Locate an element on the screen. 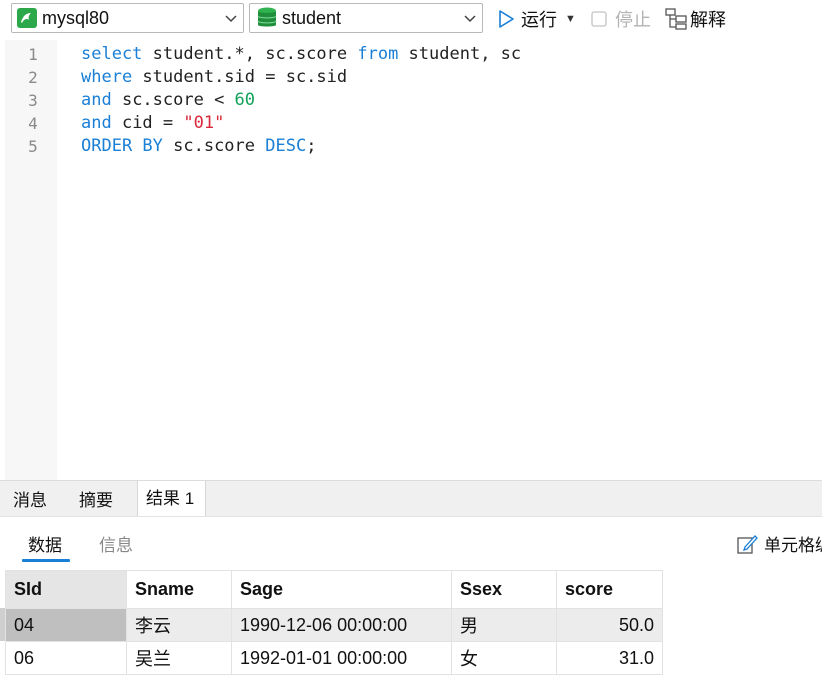  sql-string: "01" is located at coordinates (204, 123).